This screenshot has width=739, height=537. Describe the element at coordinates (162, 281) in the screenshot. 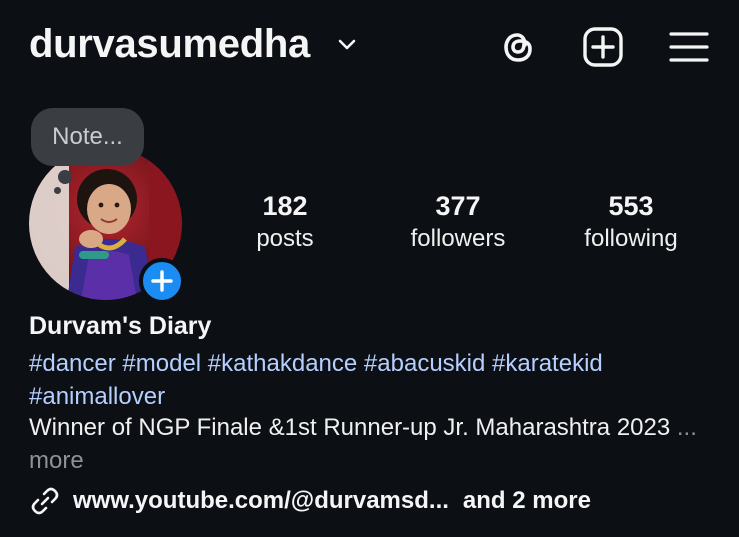

I see `add-story-button` at that location.